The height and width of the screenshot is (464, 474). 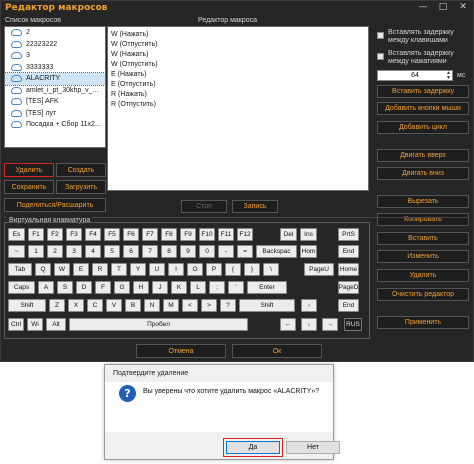 I want to click on key-l: L, so click(x=198, y=287).